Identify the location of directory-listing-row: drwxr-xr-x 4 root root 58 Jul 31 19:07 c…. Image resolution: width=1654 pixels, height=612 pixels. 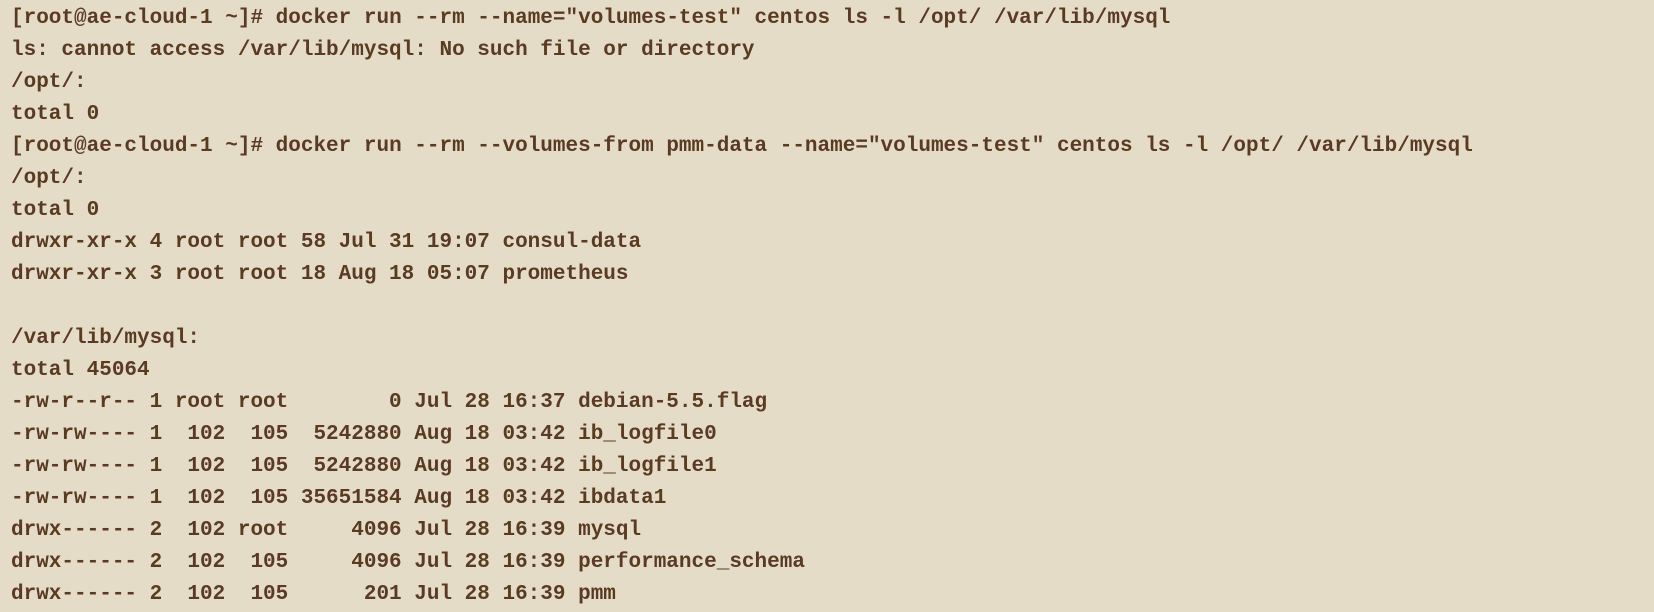
(326, 242).